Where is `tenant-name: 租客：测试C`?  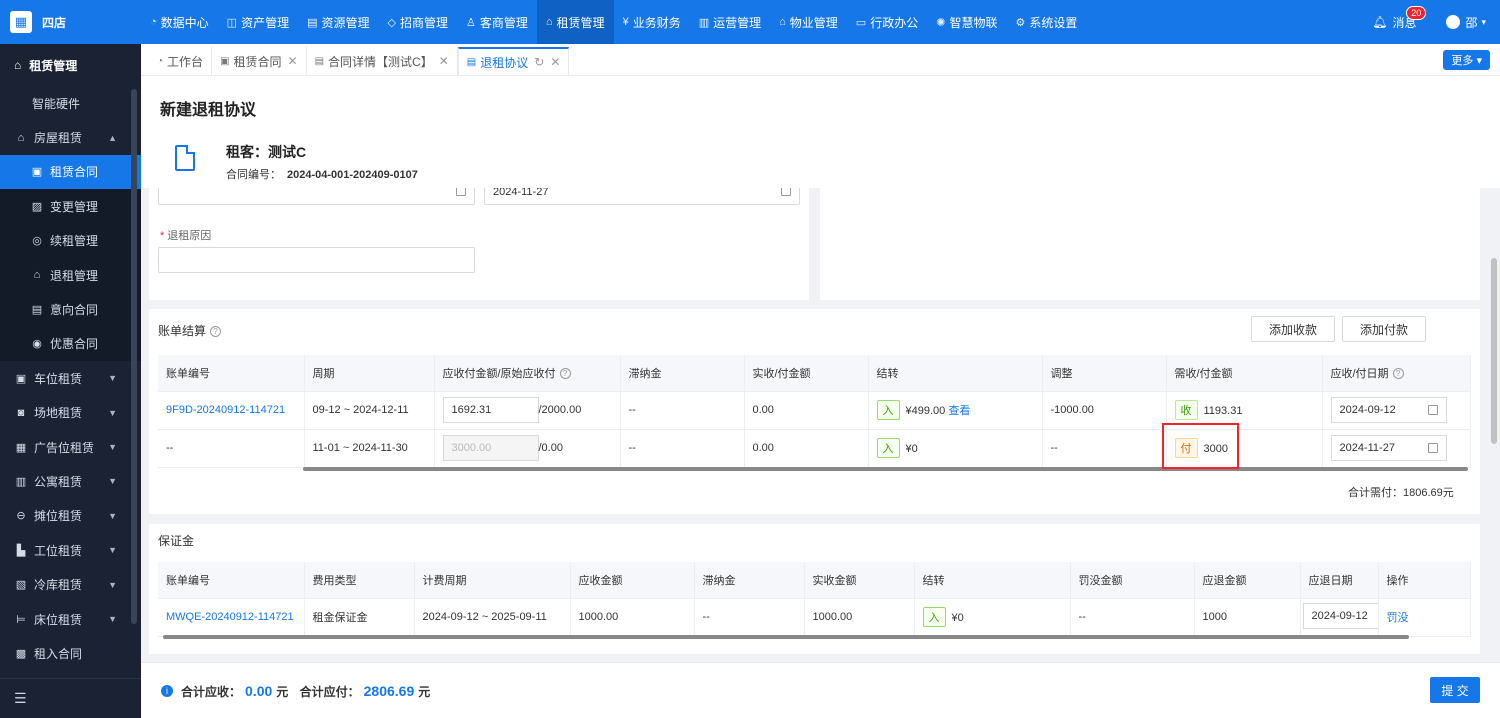
tenant-name: 租客：测试C is located at coordinates (266, 152).